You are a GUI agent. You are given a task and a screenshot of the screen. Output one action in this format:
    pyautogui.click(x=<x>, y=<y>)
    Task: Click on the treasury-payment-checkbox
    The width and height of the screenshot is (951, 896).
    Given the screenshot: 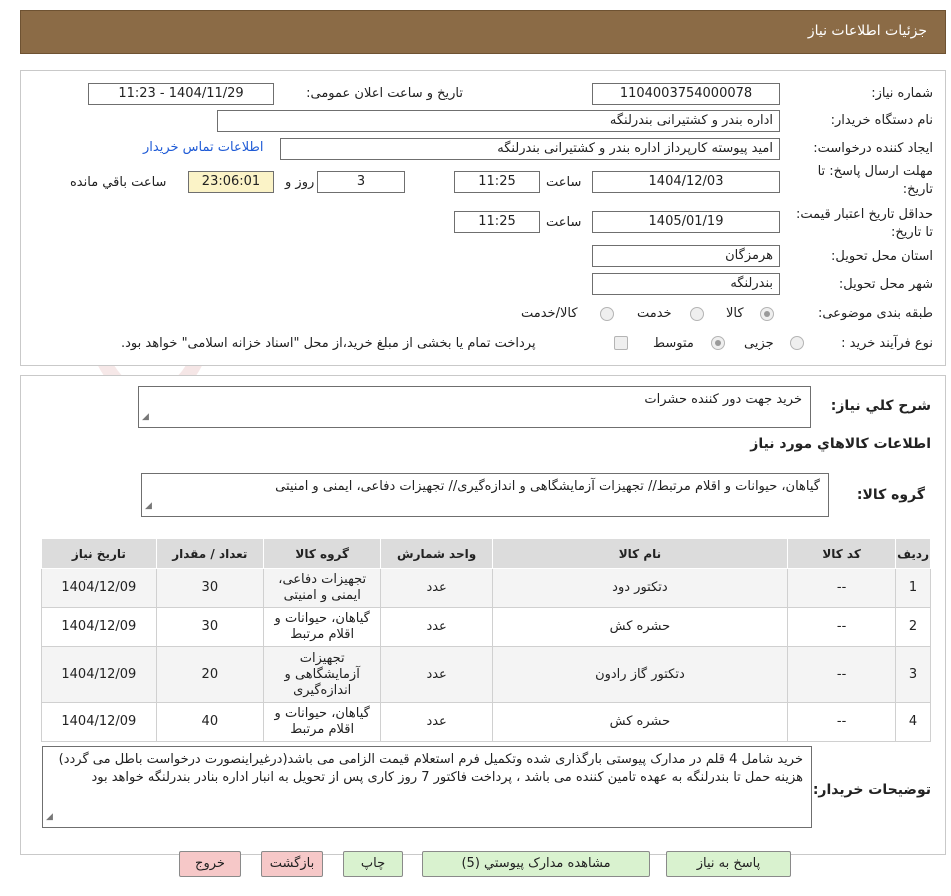 What is the action you would take?
    pyautogui.click(x=621, y=343)
    